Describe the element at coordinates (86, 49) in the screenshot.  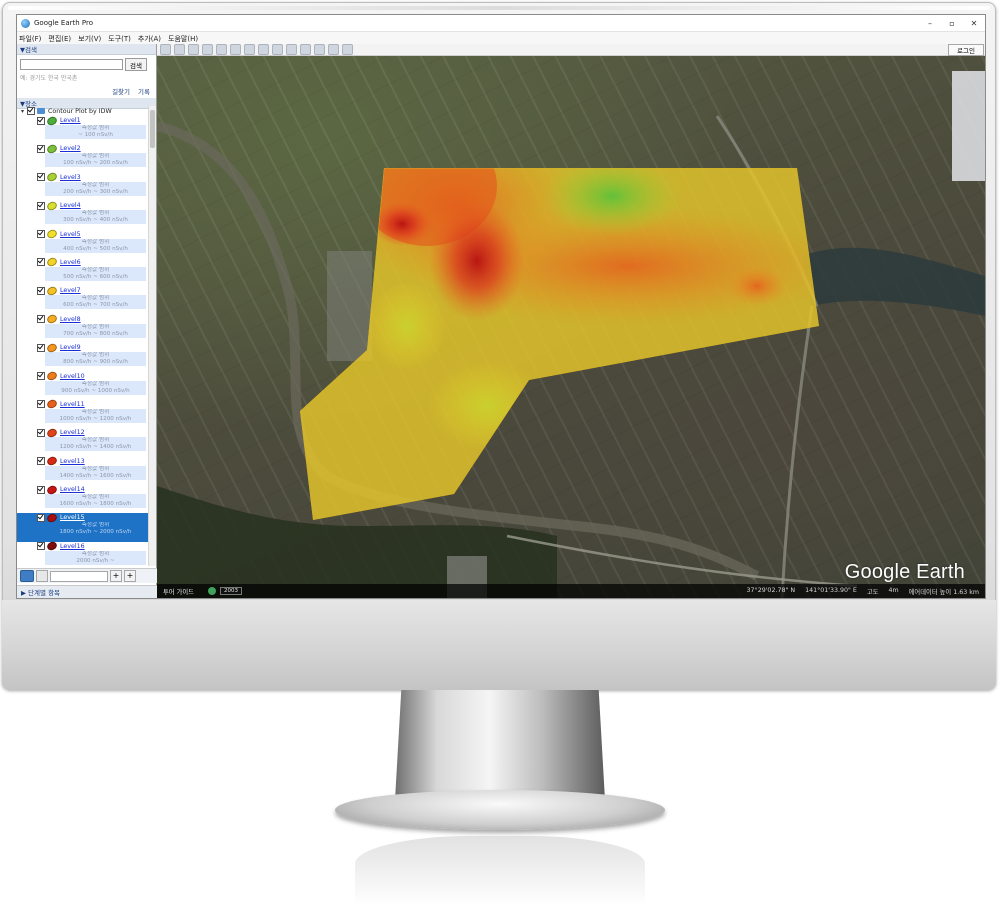
I see `search-panel-header: ▼검색` at that location.